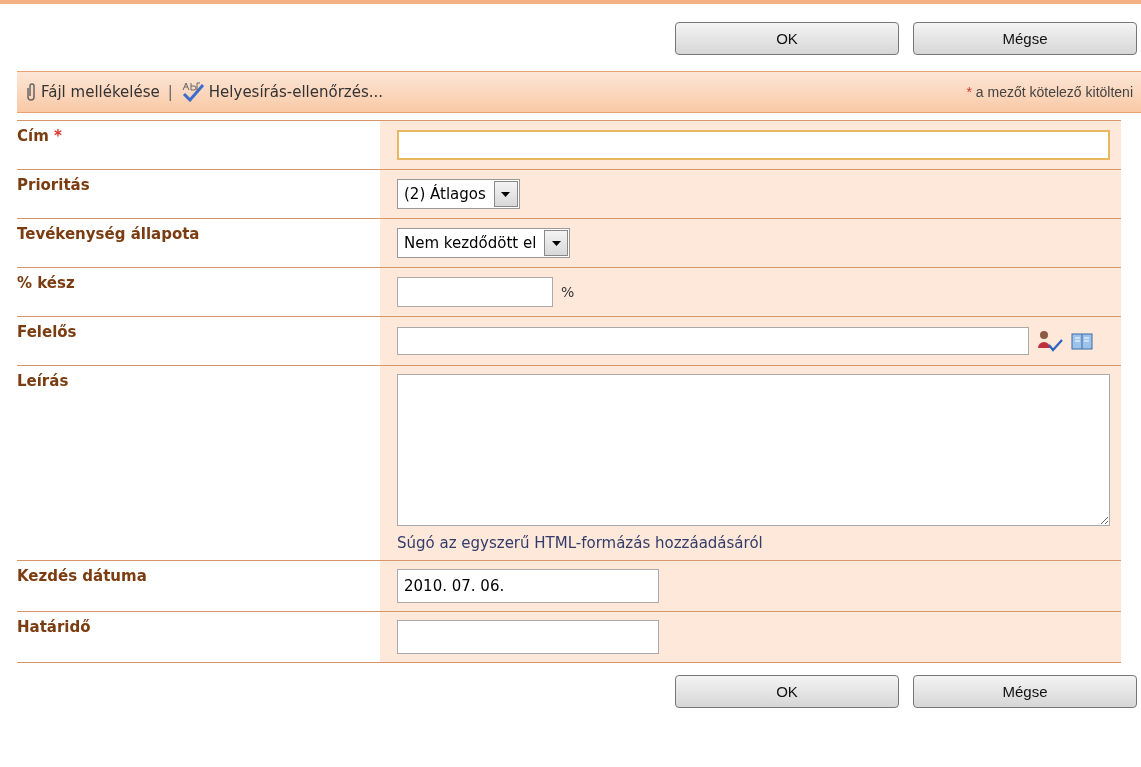  I want to click on people-input, so click(713, 341).